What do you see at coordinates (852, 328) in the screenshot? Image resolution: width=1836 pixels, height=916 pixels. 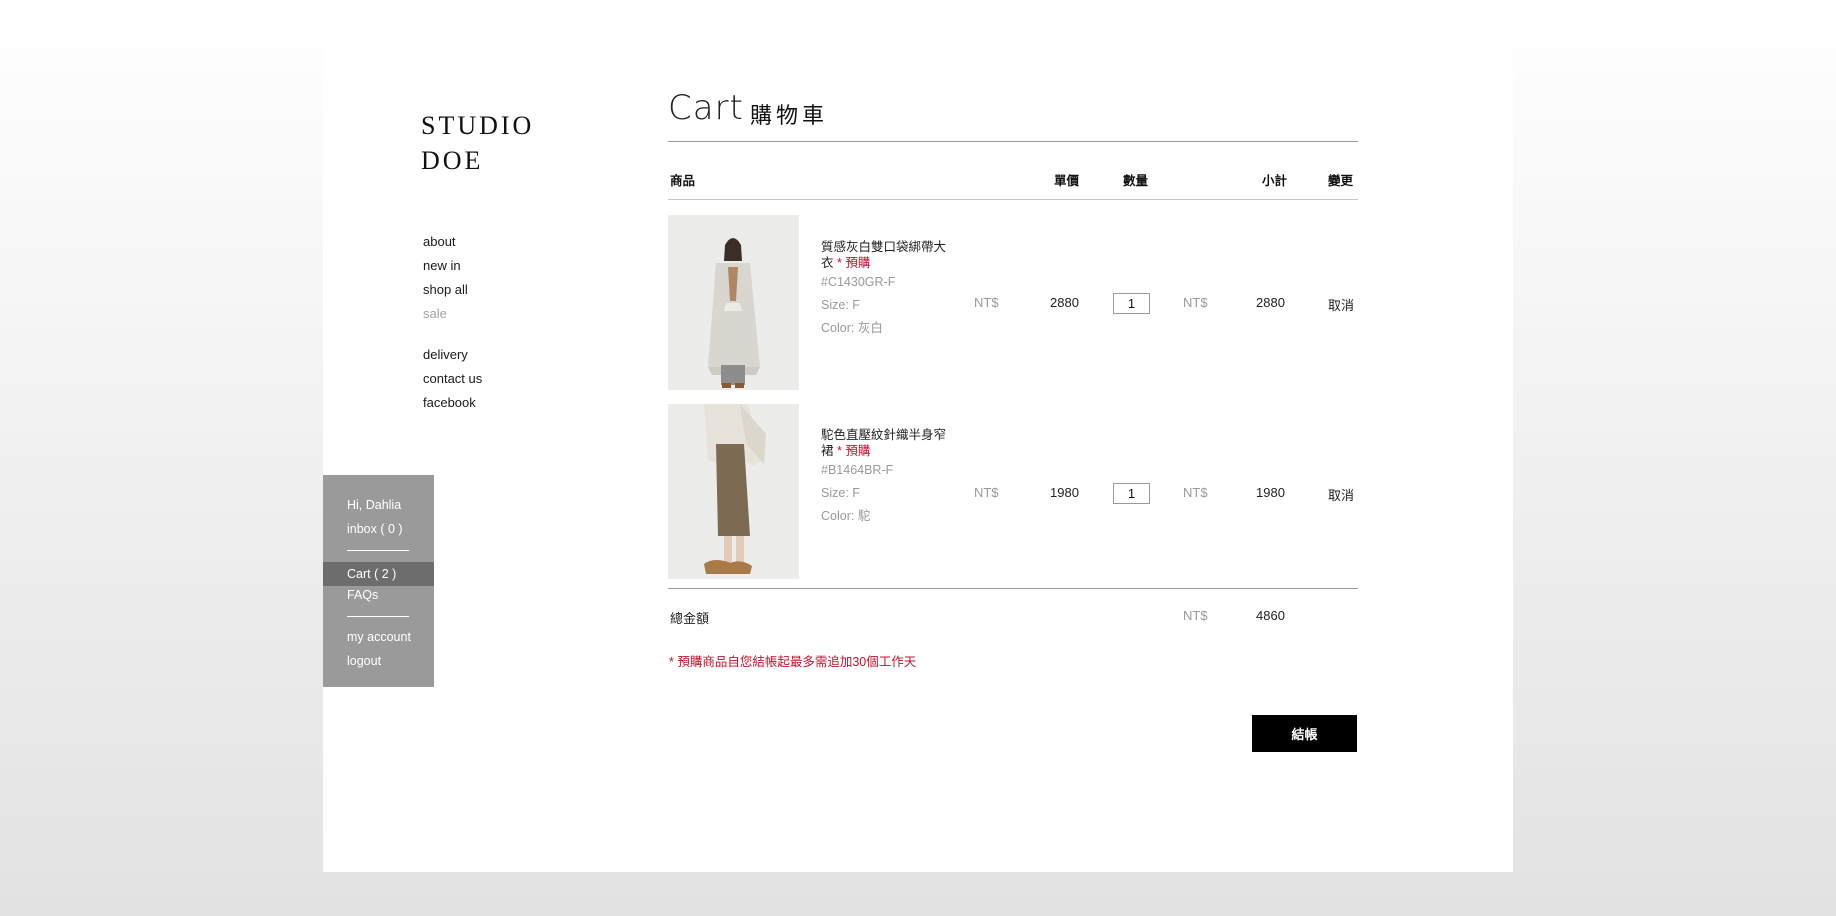 I see `item-color: Color: 灰白` at bounding box center [852, 328].